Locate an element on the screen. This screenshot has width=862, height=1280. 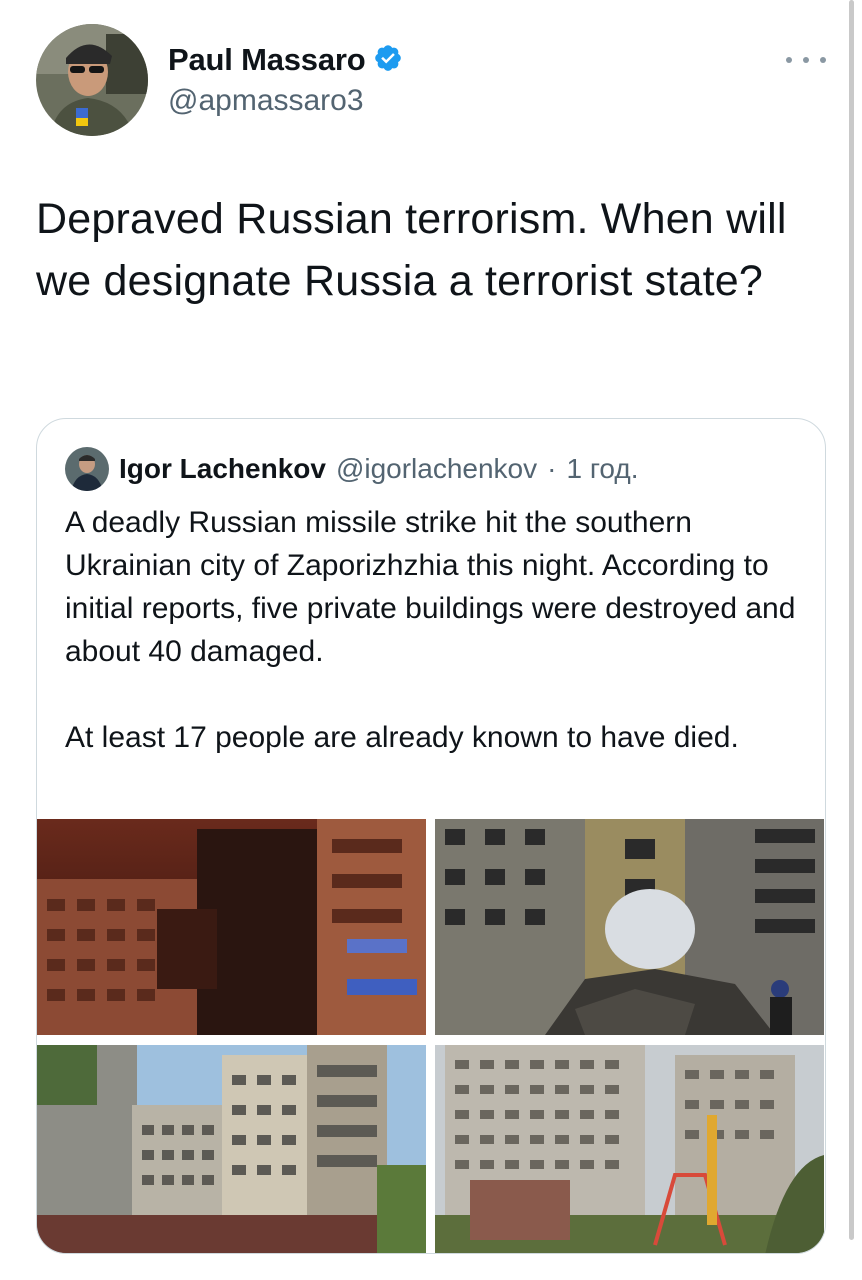
scrollbar is located at coordinates (851, 620).